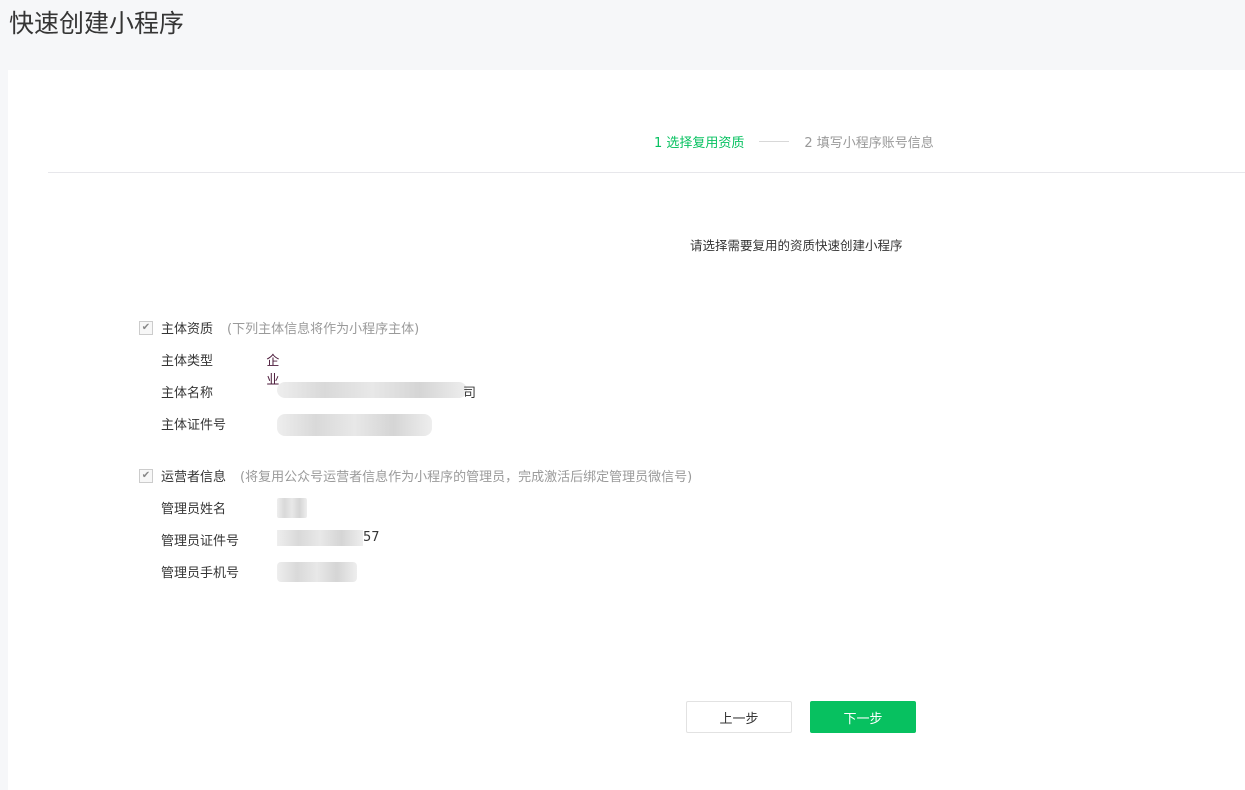  Describe the element at coordinates (699, 143) in the screenshot. I see `step-1: 1 选择复用资质` at that location.